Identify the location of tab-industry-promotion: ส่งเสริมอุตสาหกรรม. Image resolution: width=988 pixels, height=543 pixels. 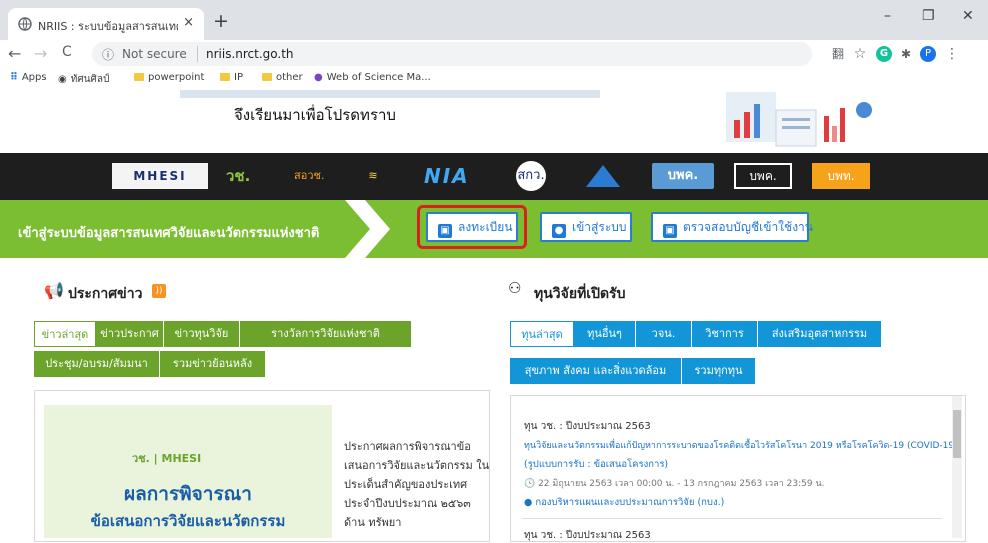
(820, 334).